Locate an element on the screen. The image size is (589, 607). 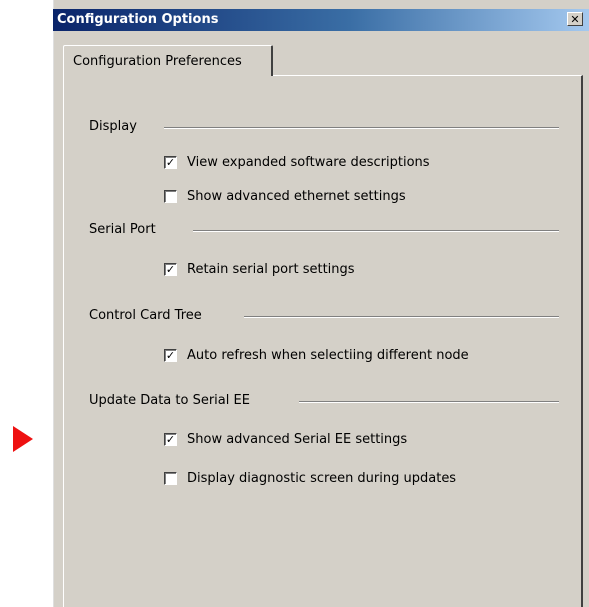
group-control-card-tree: Control Card Tree is located at coordinates (324, 316).